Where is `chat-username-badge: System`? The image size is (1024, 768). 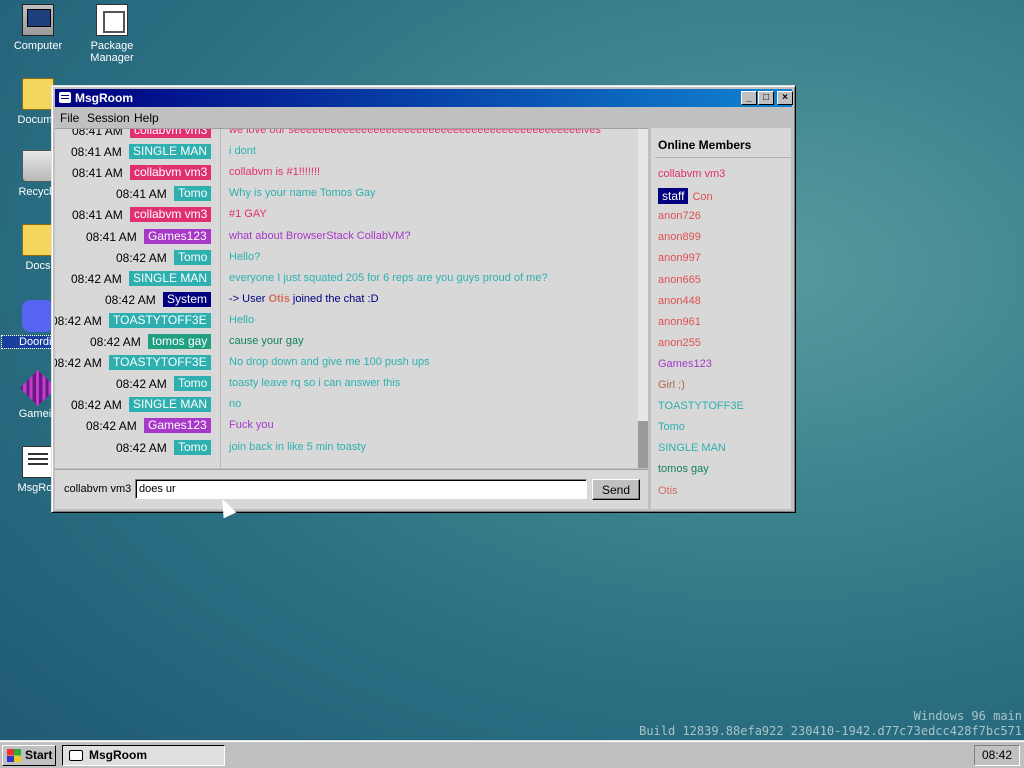
chat-username-badge: System is located at coordinates (187, 299).